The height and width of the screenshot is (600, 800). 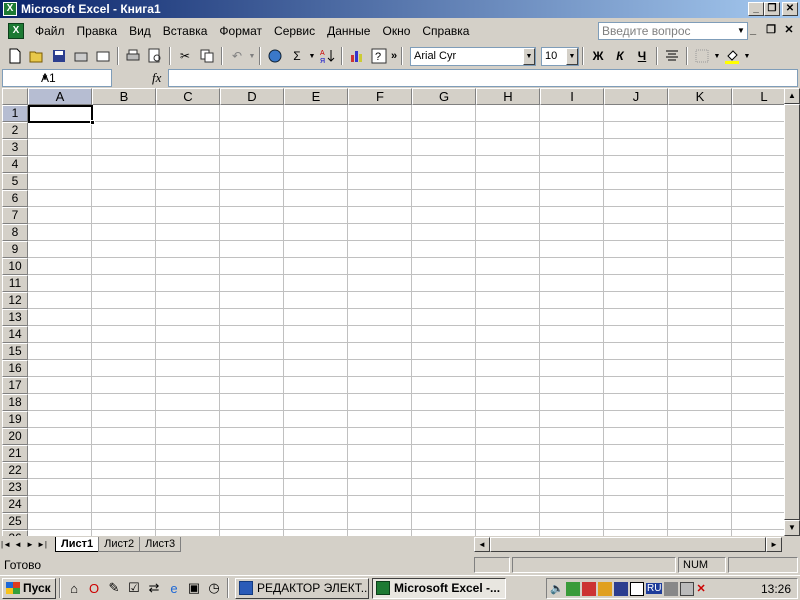 I want to click on font-size-select: 10 ▼, so click(x=560, y=56).